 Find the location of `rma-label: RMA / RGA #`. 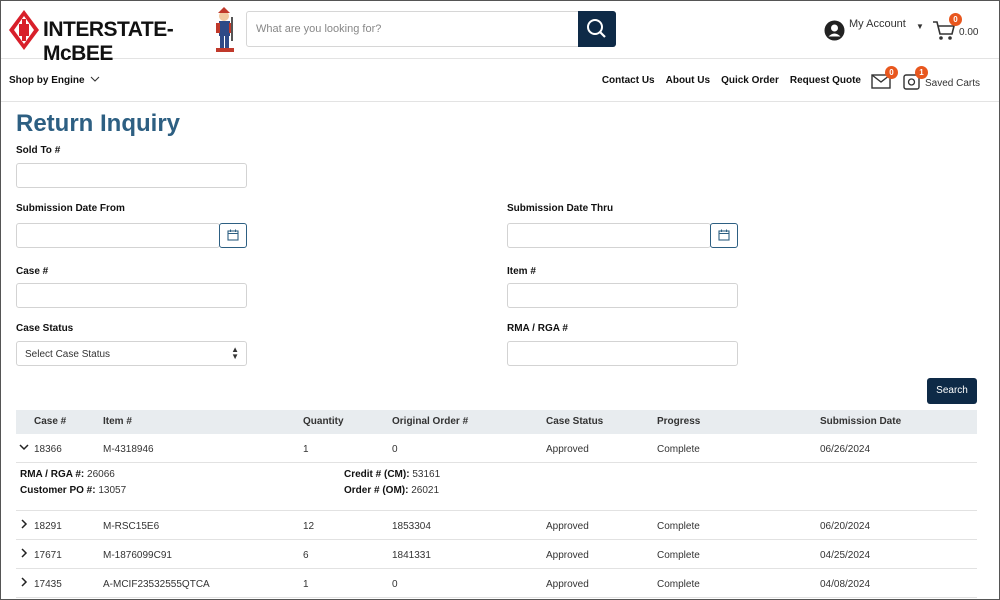

rma-label: RMA / RGA # is located at coordinates (537, 328).